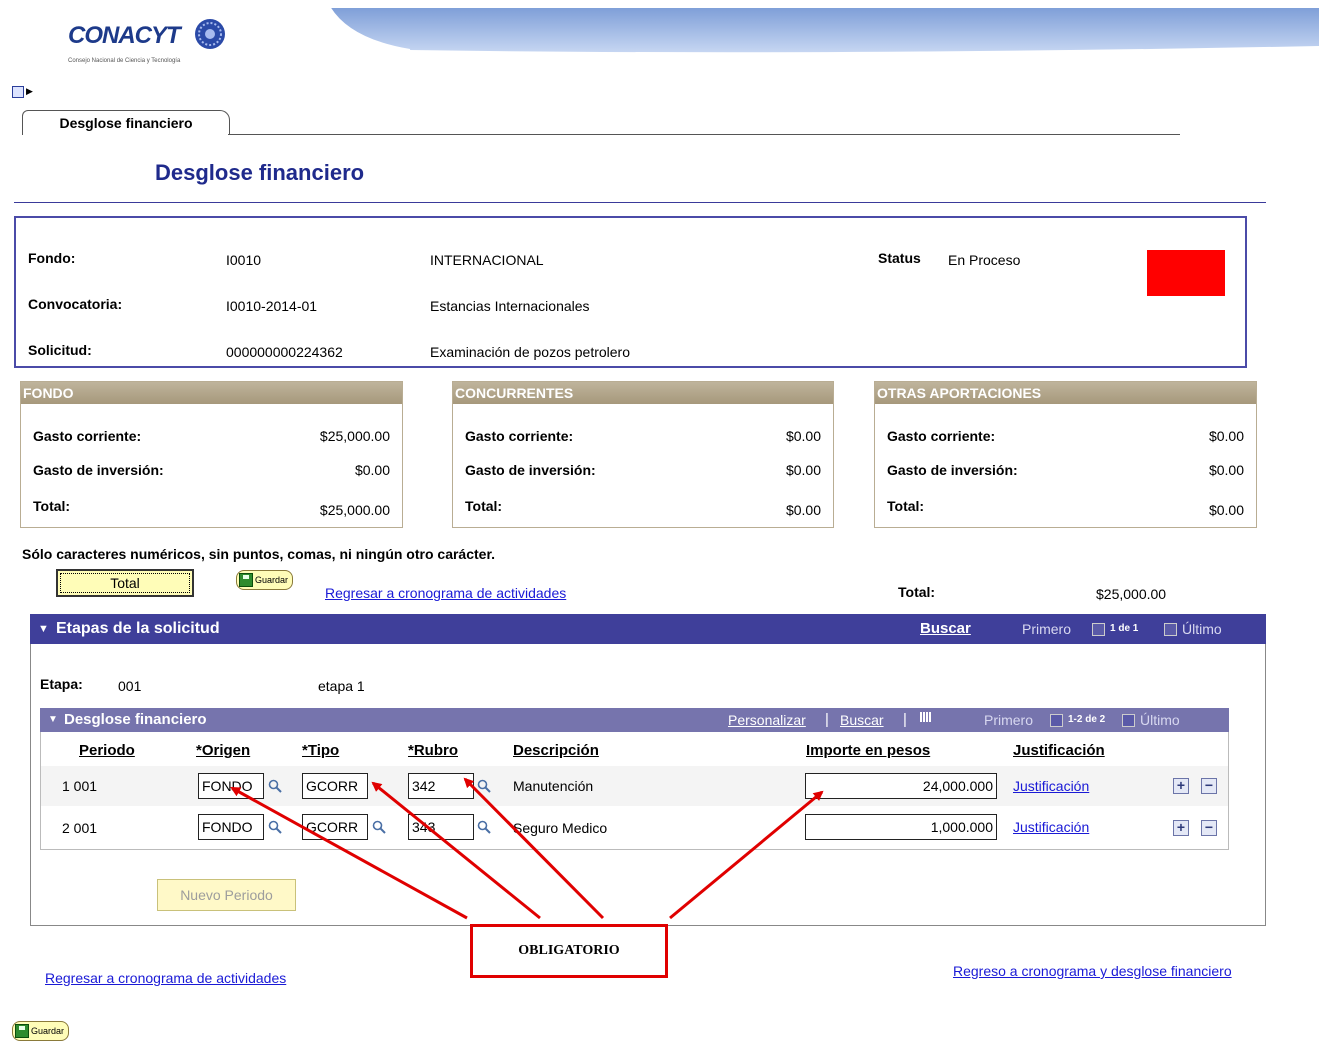  What do you see at coordinates (569, 951) in the screenshot?
I see `obligatorio-callout: OBLIGATORIO` at bounding box center [569, 951].